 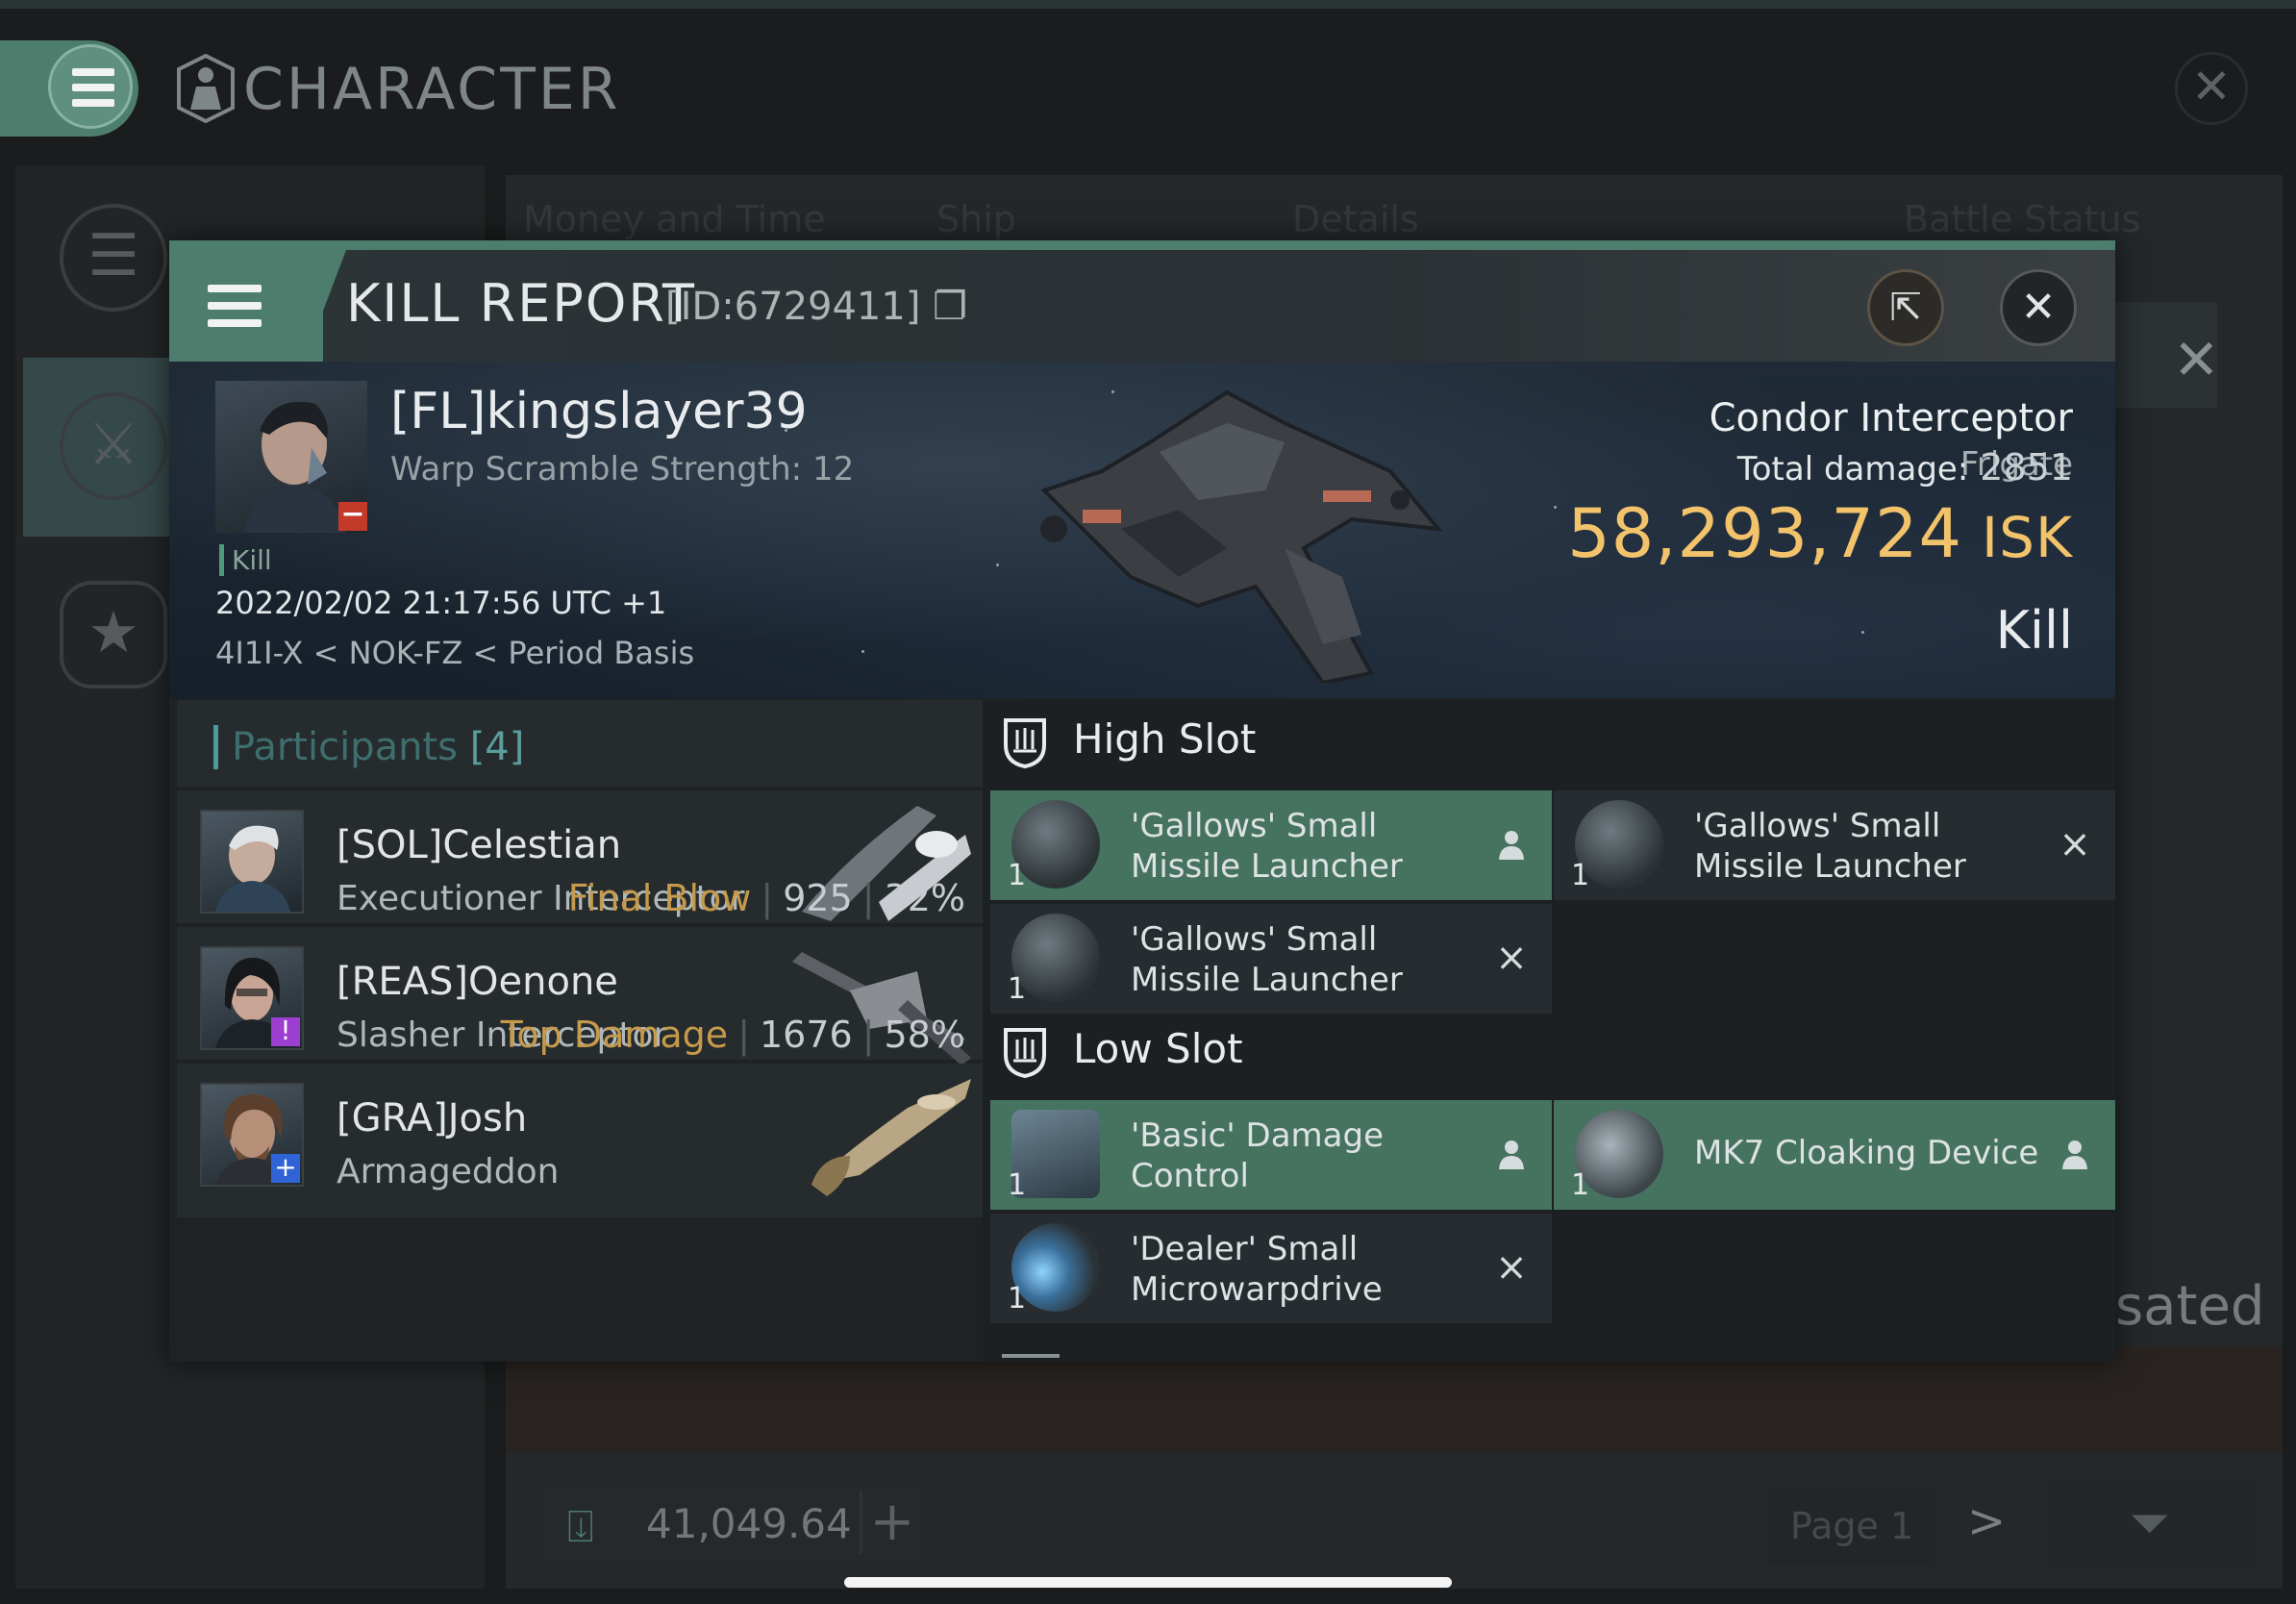 I want to click on background-banner, so click(x=1394, y=1399).